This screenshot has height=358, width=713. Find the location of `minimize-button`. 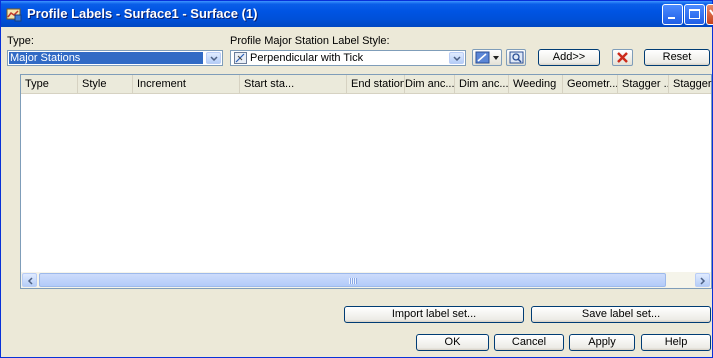

minimize-button is located at coordinates (672, 14).